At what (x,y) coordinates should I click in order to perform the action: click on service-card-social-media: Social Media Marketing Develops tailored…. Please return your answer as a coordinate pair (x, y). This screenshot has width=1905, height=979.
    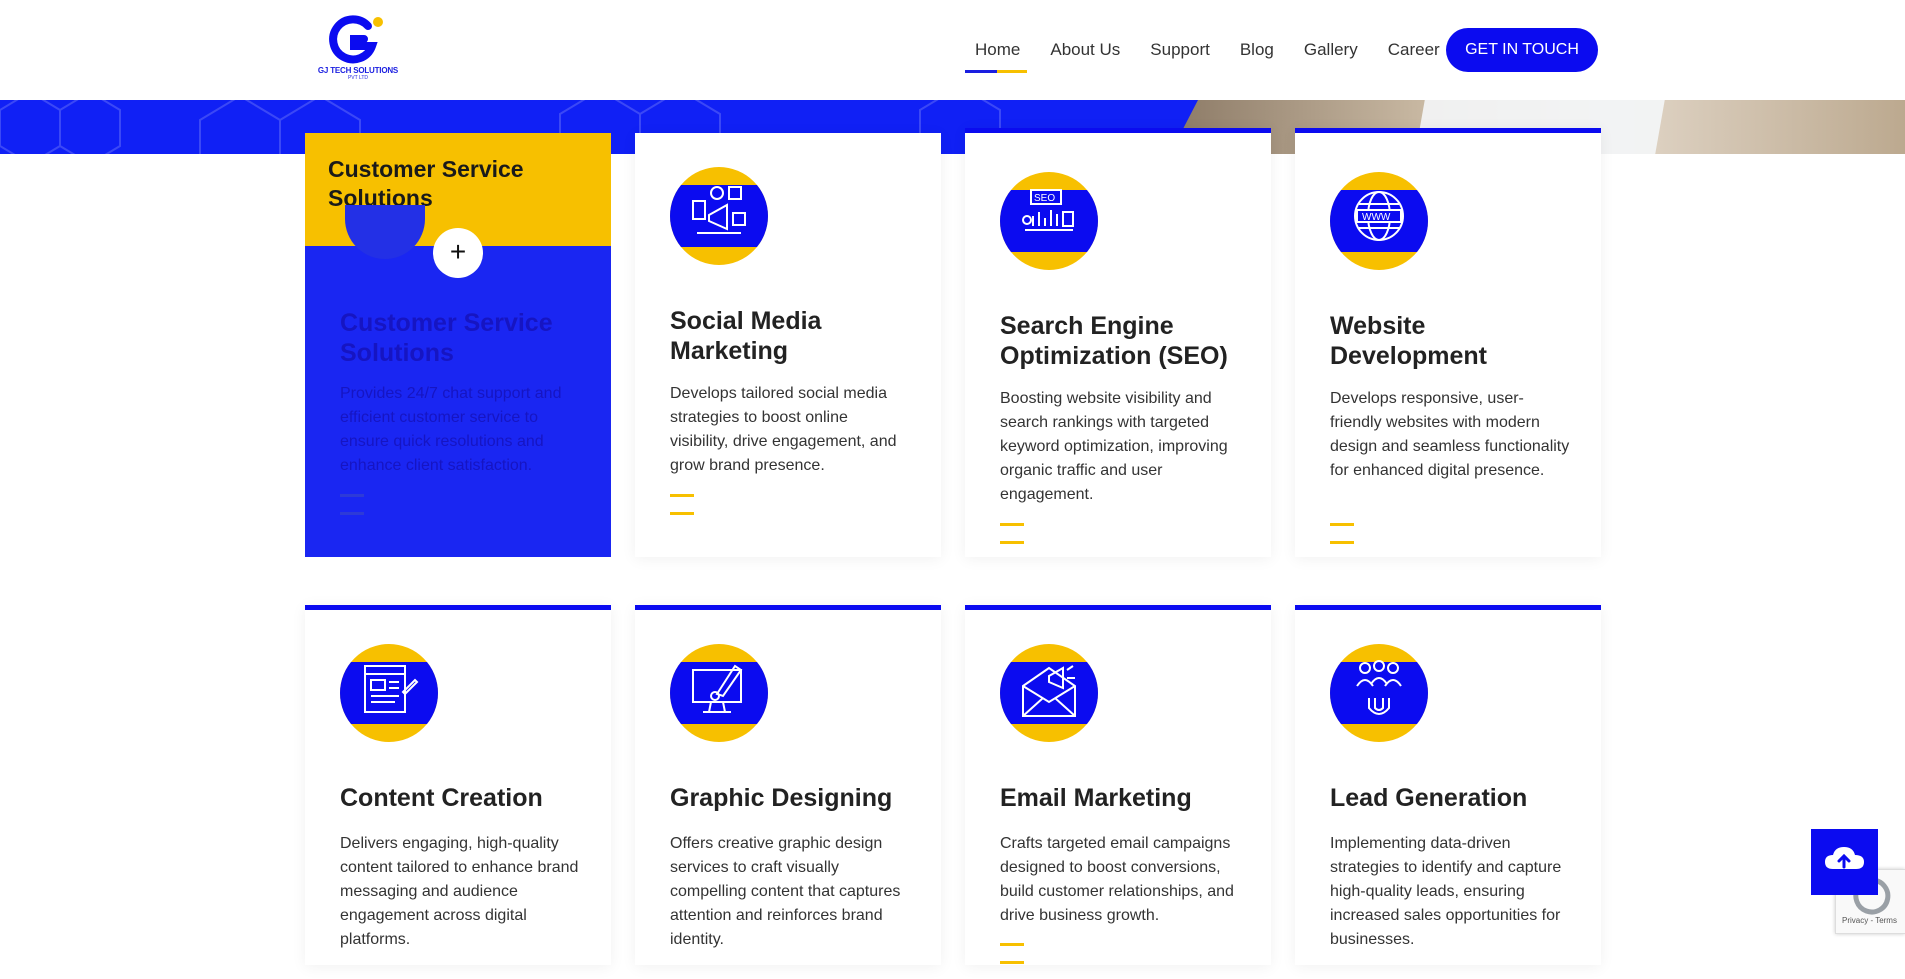
    Looking at the image, I should click on (788, 345).